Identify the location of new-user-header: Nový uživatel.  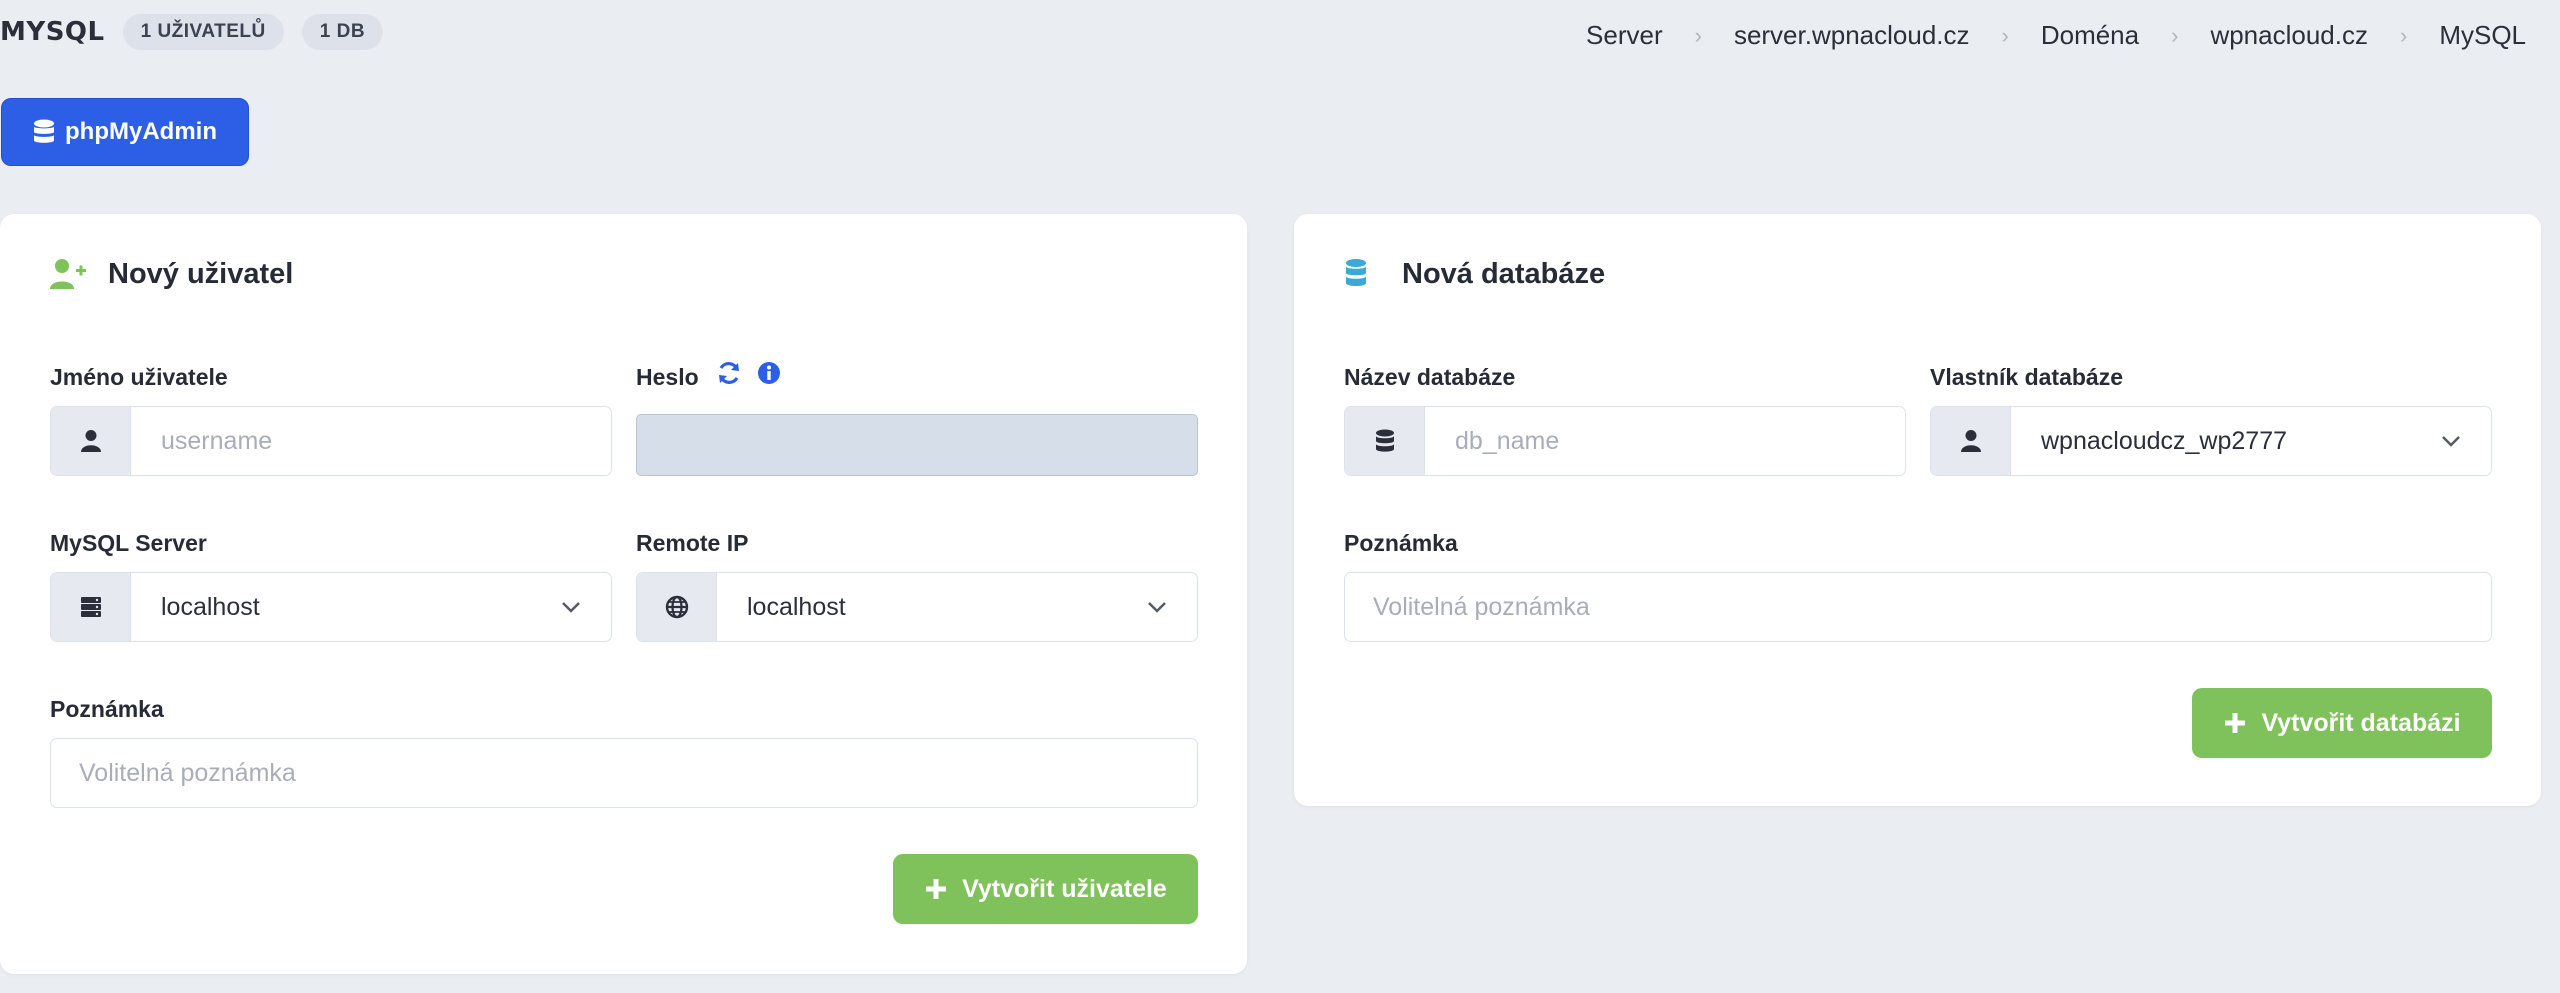
(171, 274).